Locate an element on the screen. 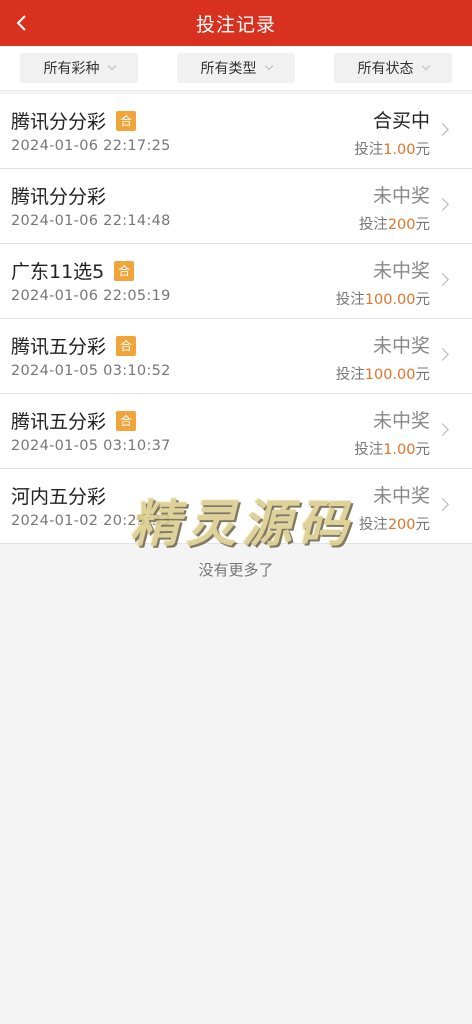  list-item: 腾讯分分彩 合 2024-01-06 22:17:25 合买中 投注1.00元 is located at coordinates (236, 131).